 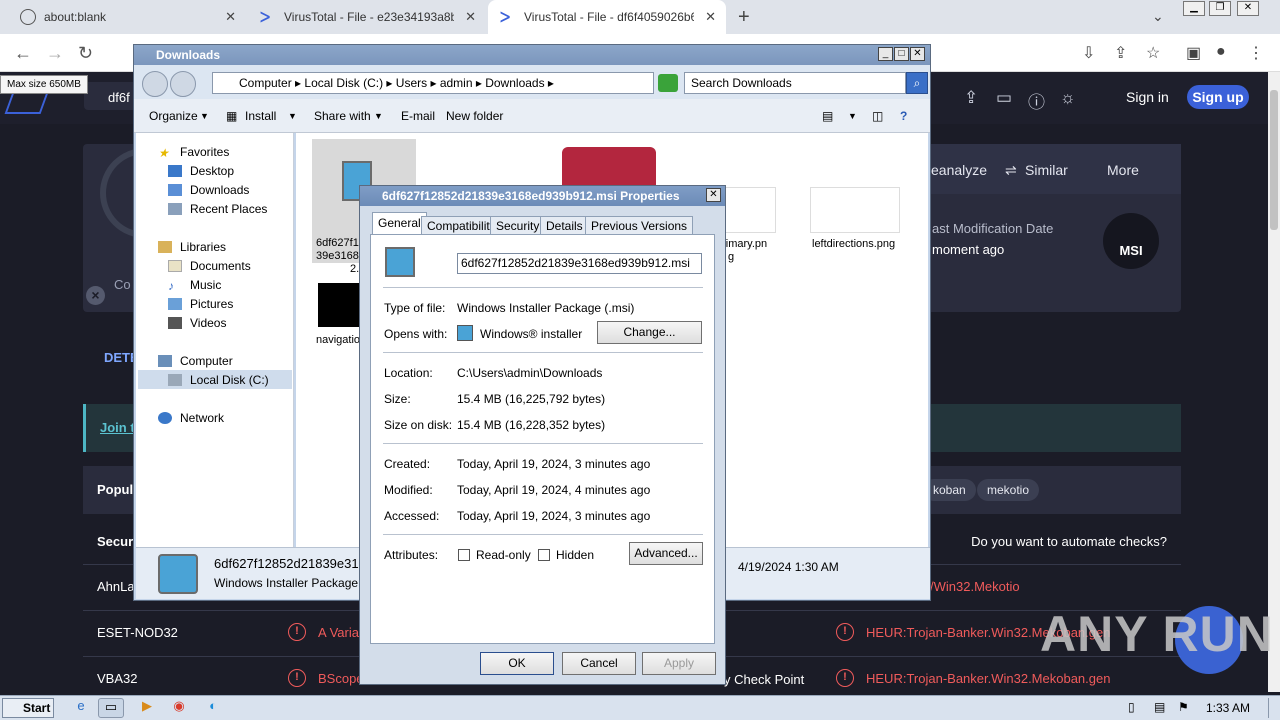 I want to click on refresh-icon, so click(x=668, y=83).